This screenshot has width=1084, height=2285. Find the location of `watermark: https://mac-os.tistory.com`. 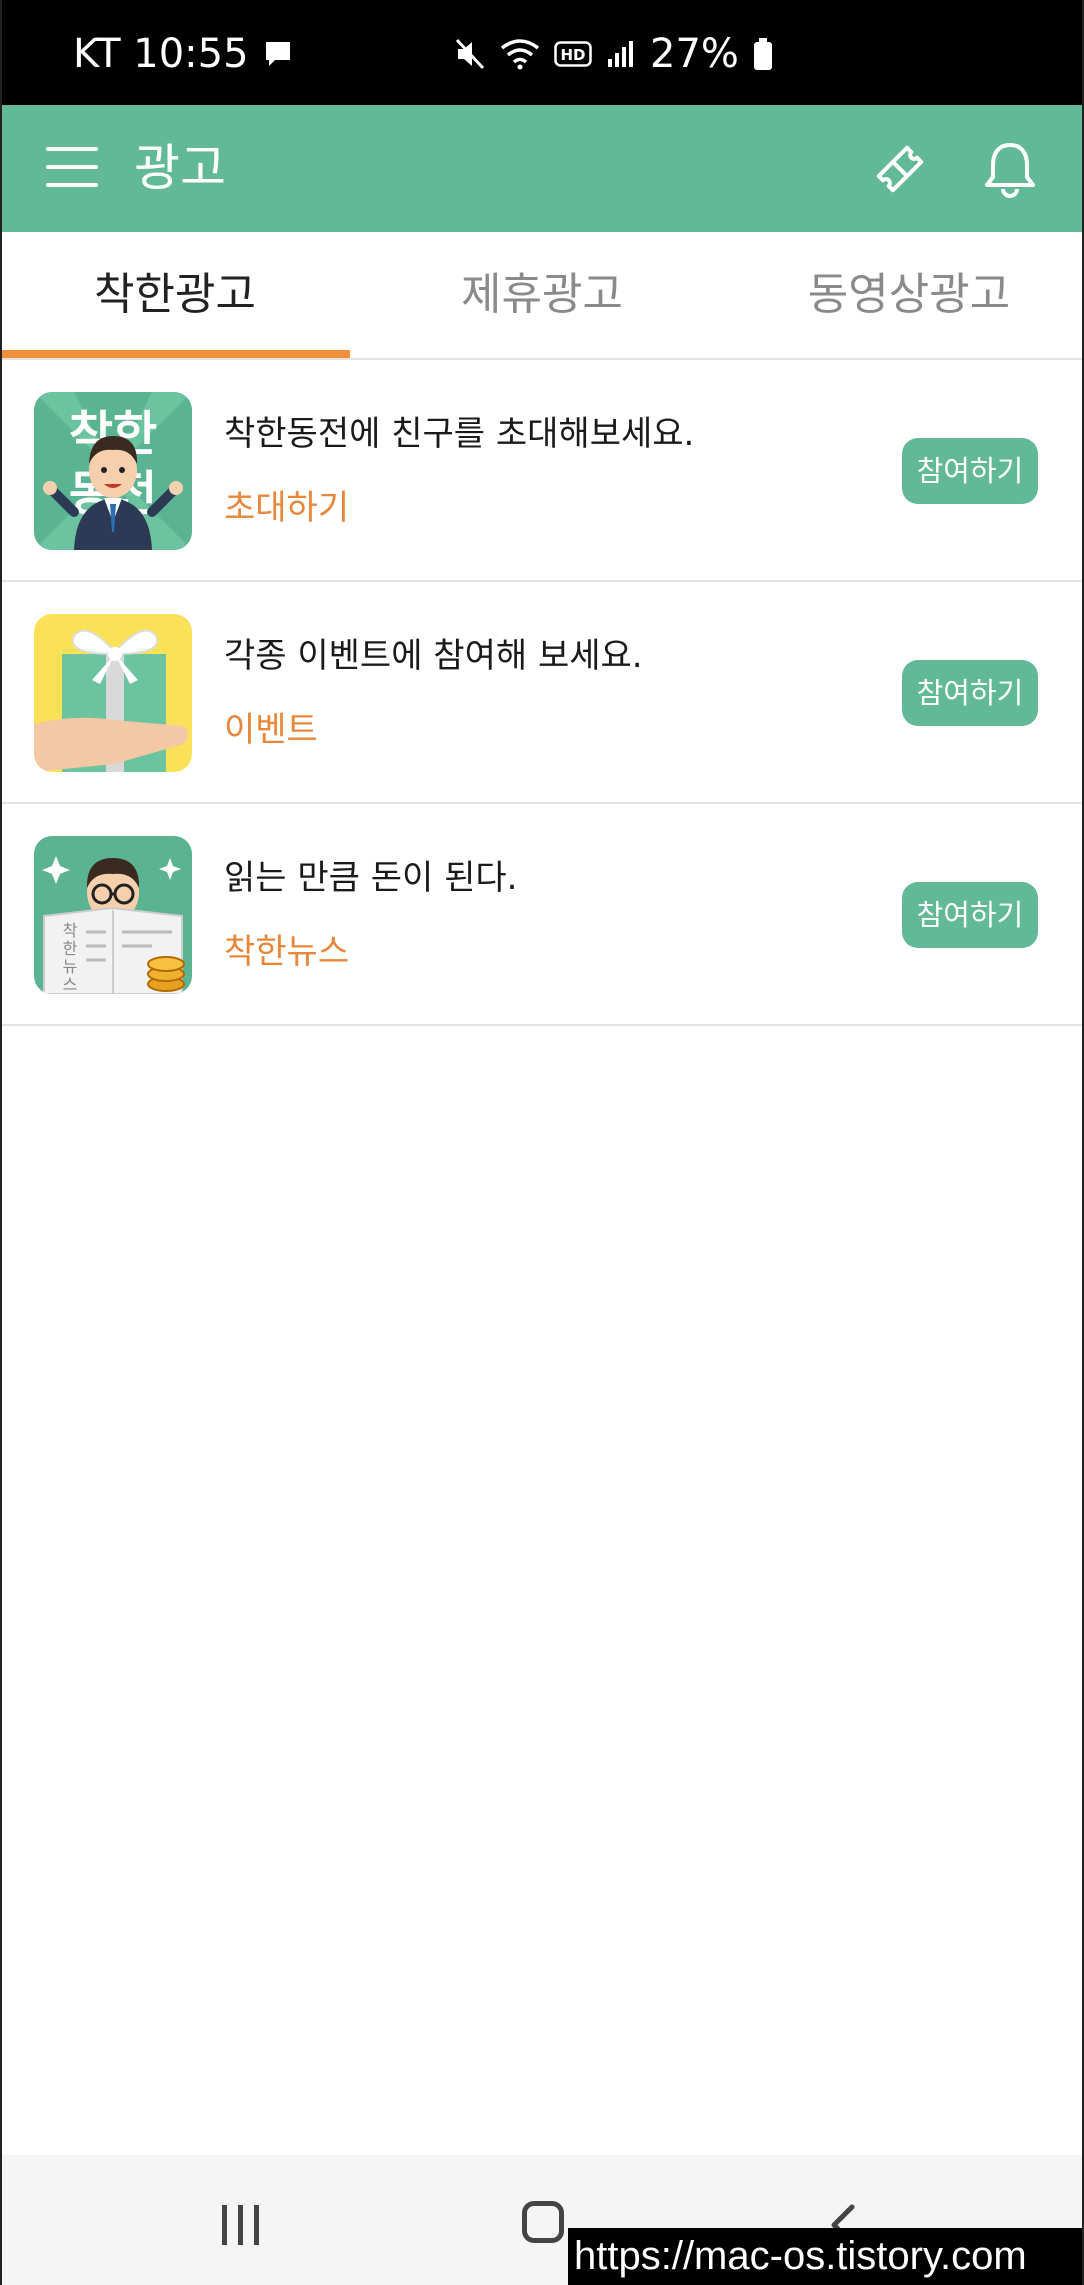

watermark: https://mac-os.tistory.com is located at coordinates (826, 2256).